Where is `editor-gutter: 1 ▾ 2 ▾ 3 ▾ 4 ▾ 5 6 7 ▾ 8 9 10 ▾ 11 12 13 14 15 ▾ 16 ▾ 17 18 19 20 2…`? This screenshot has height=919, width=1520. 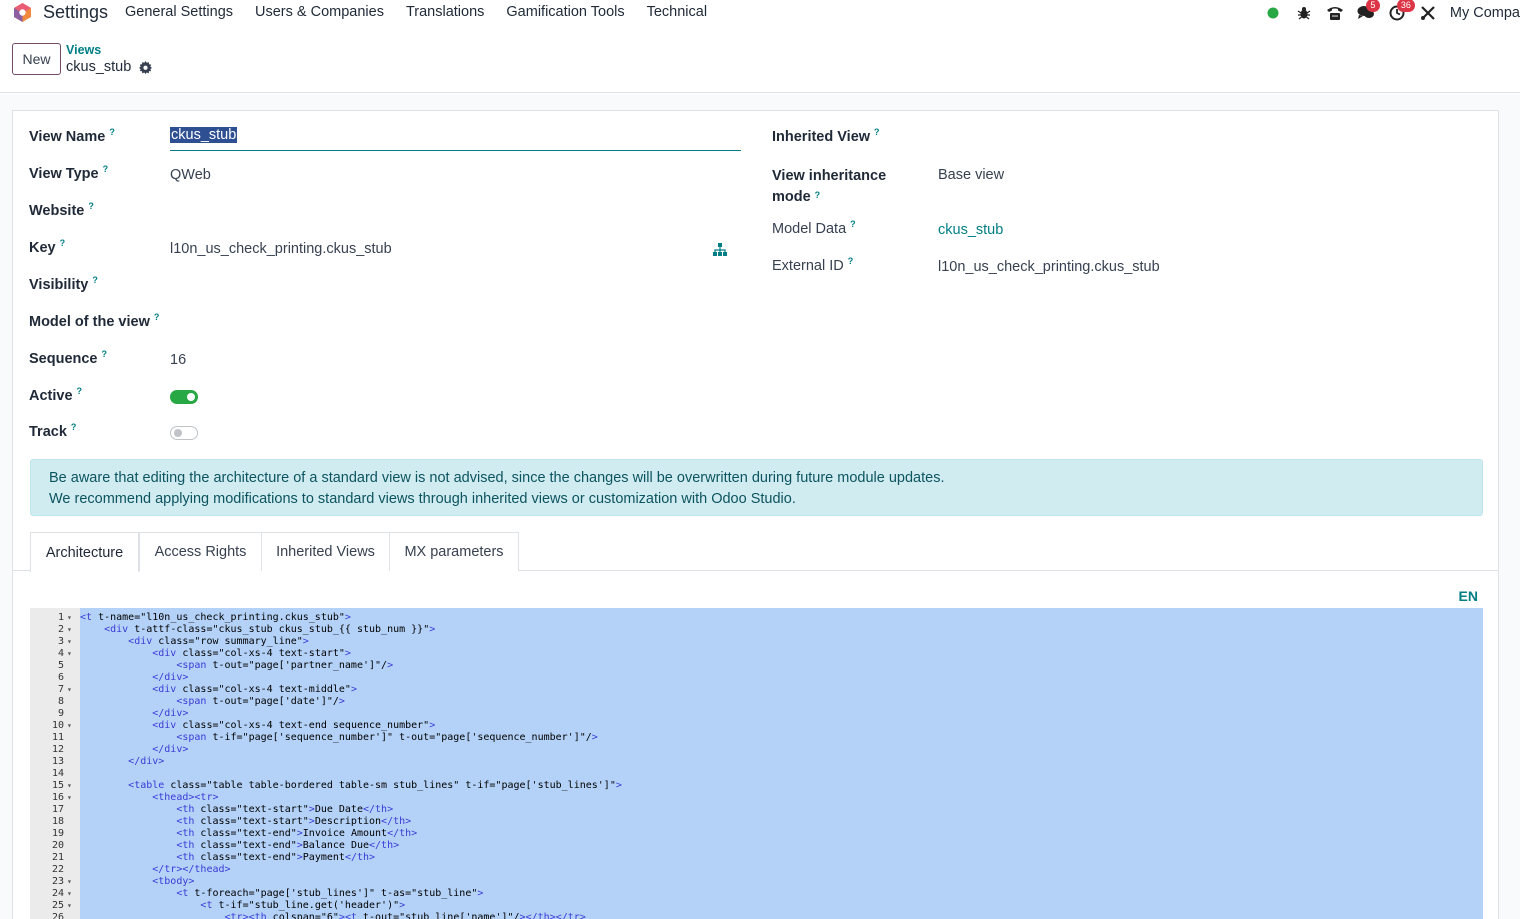
editor-gutter: 1 ▾ 2 ▾ 3 ▾ 4 ▾ 5 6 7 ▾ 8 9 10 ▾ 11 12 13 14 15 ▾ 16 ▾ 17 18 19 20 2… is located at coordinates (55, 763).